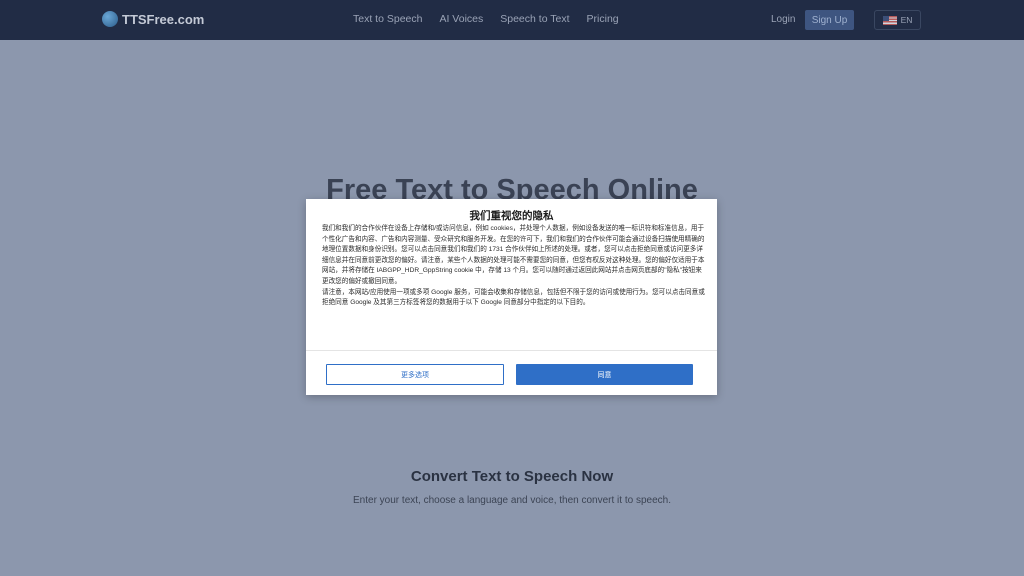  Describe the element at coordinates (163, 19) in the screenshot. I see `brand-name: TTSFree.com` at that location.